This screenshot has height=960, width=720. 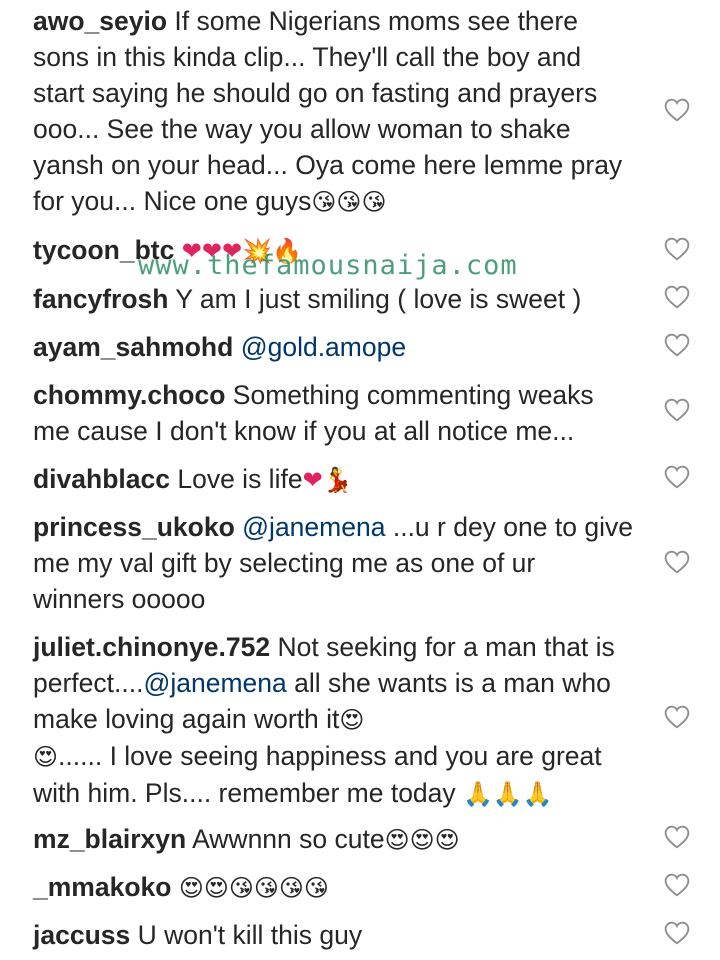 What do you see at coordinates (102, 887) in the screenshot?
I see `comment-username: _mmakoko` at bounding box center [102, 887].